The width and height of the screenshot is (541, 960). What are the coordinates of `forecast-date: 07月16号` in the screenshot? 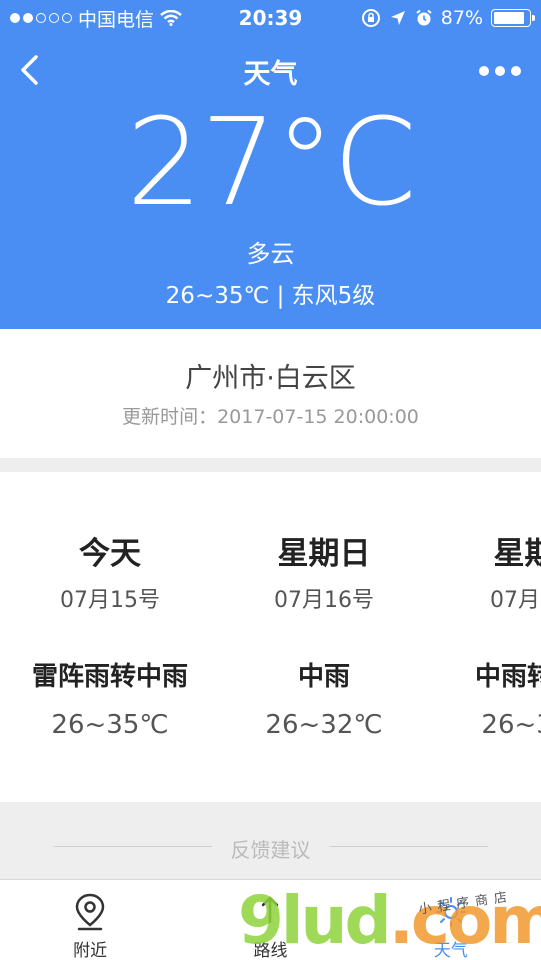 It's located at (324, 600).